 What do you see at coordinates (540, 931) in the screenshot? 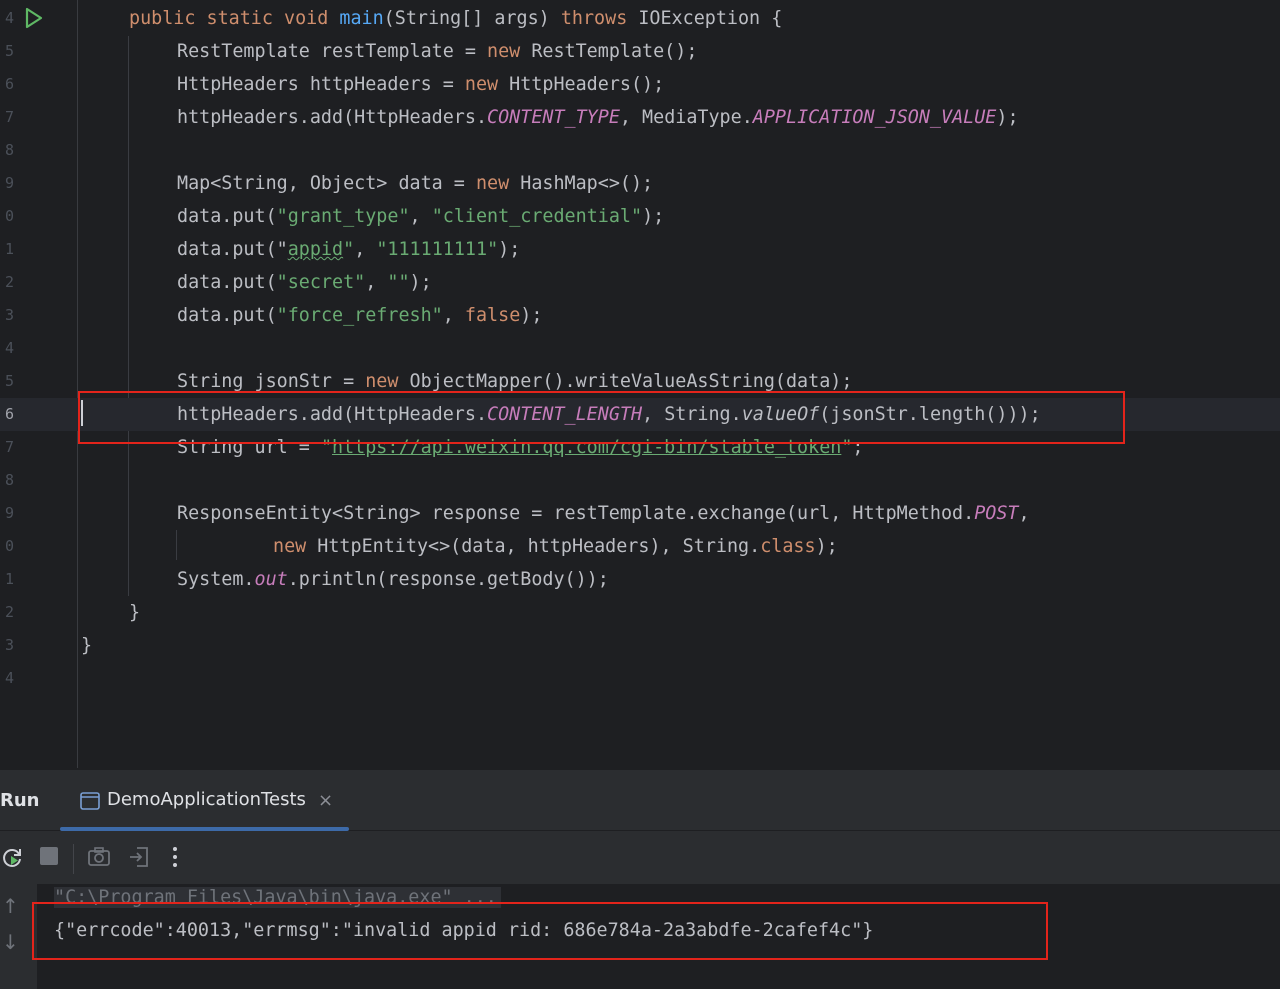
I see `highlight-box-output` at bounding box center [540, 931].